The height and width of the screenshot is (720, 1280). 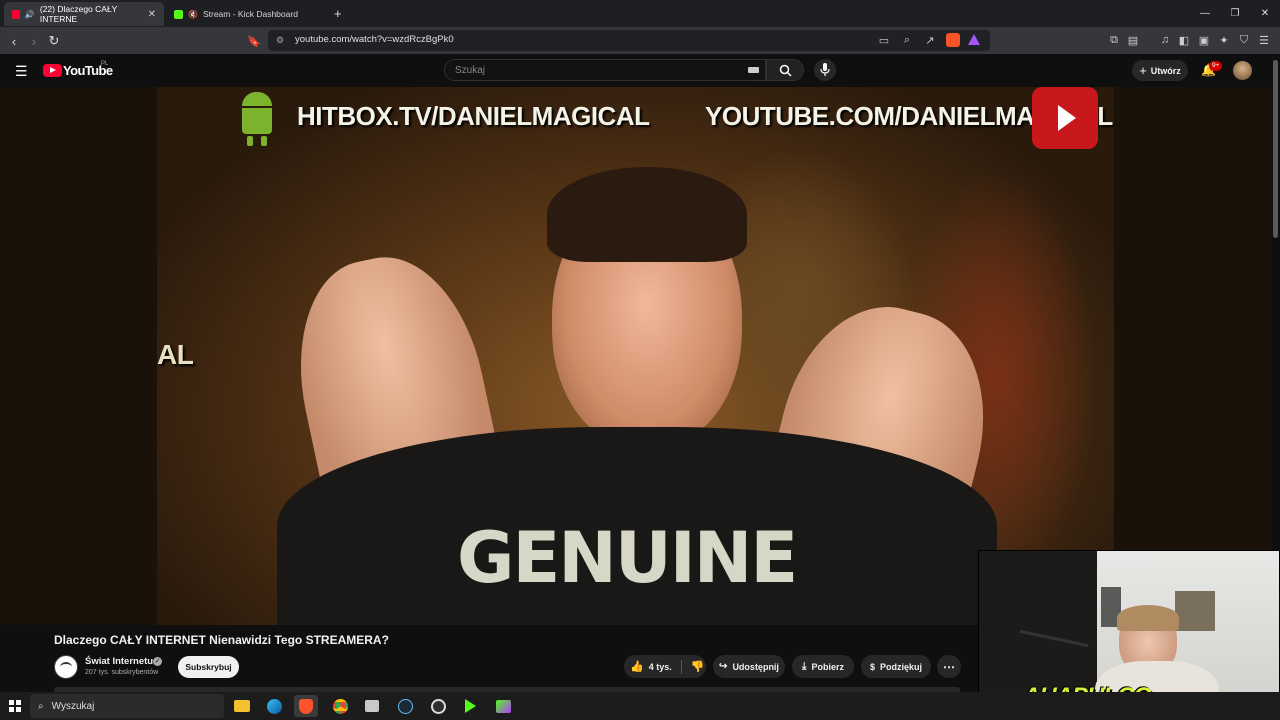 I want to click on microphone-arm, so click(x=1054, y=638).